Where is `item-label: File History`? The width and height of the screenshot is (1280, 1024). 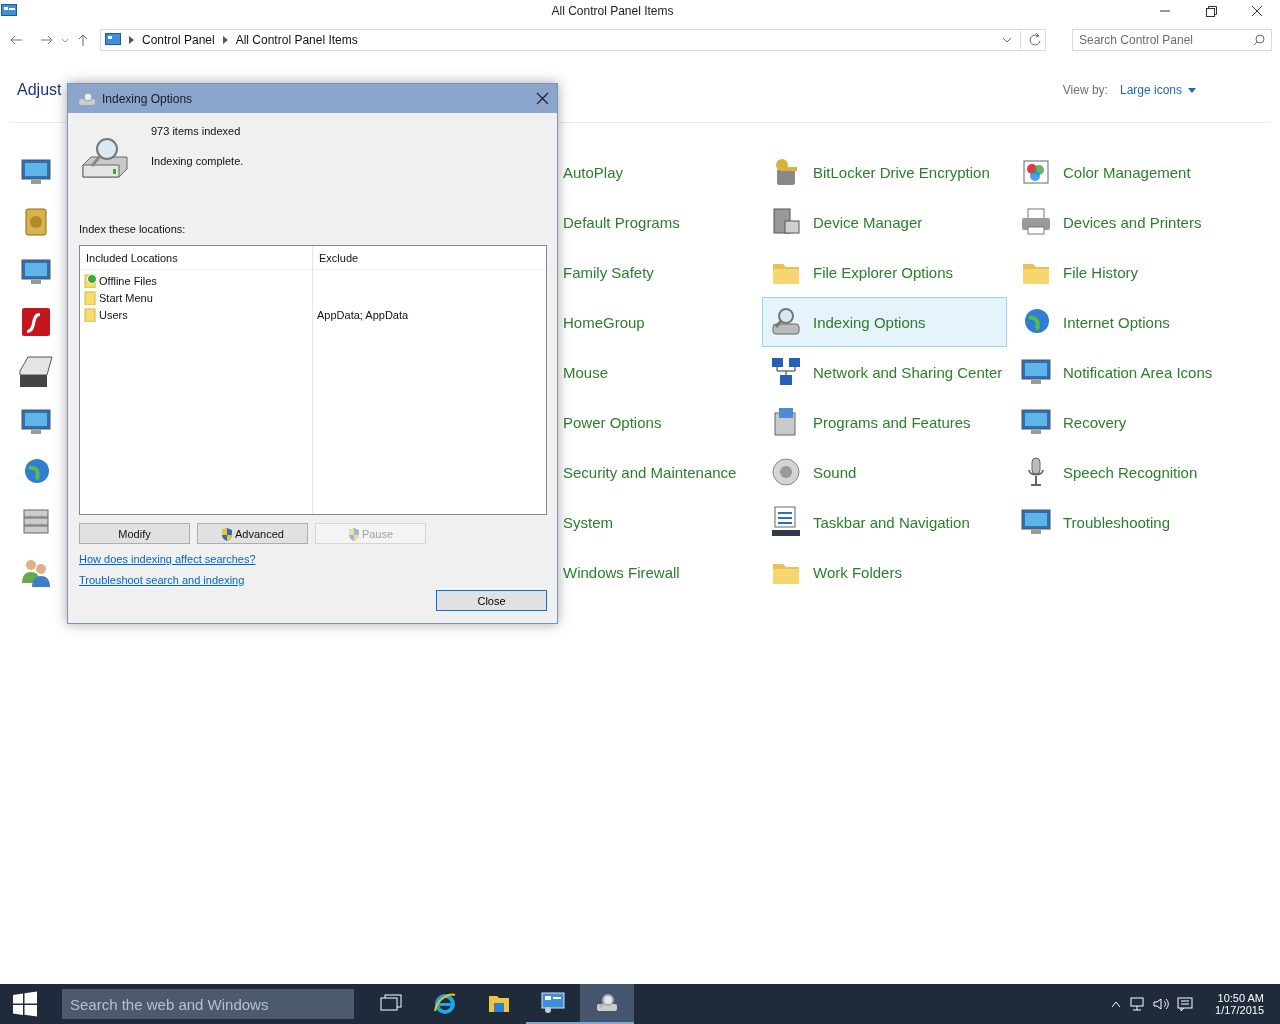
item-label: File History is located at coordinates (1100, 272).